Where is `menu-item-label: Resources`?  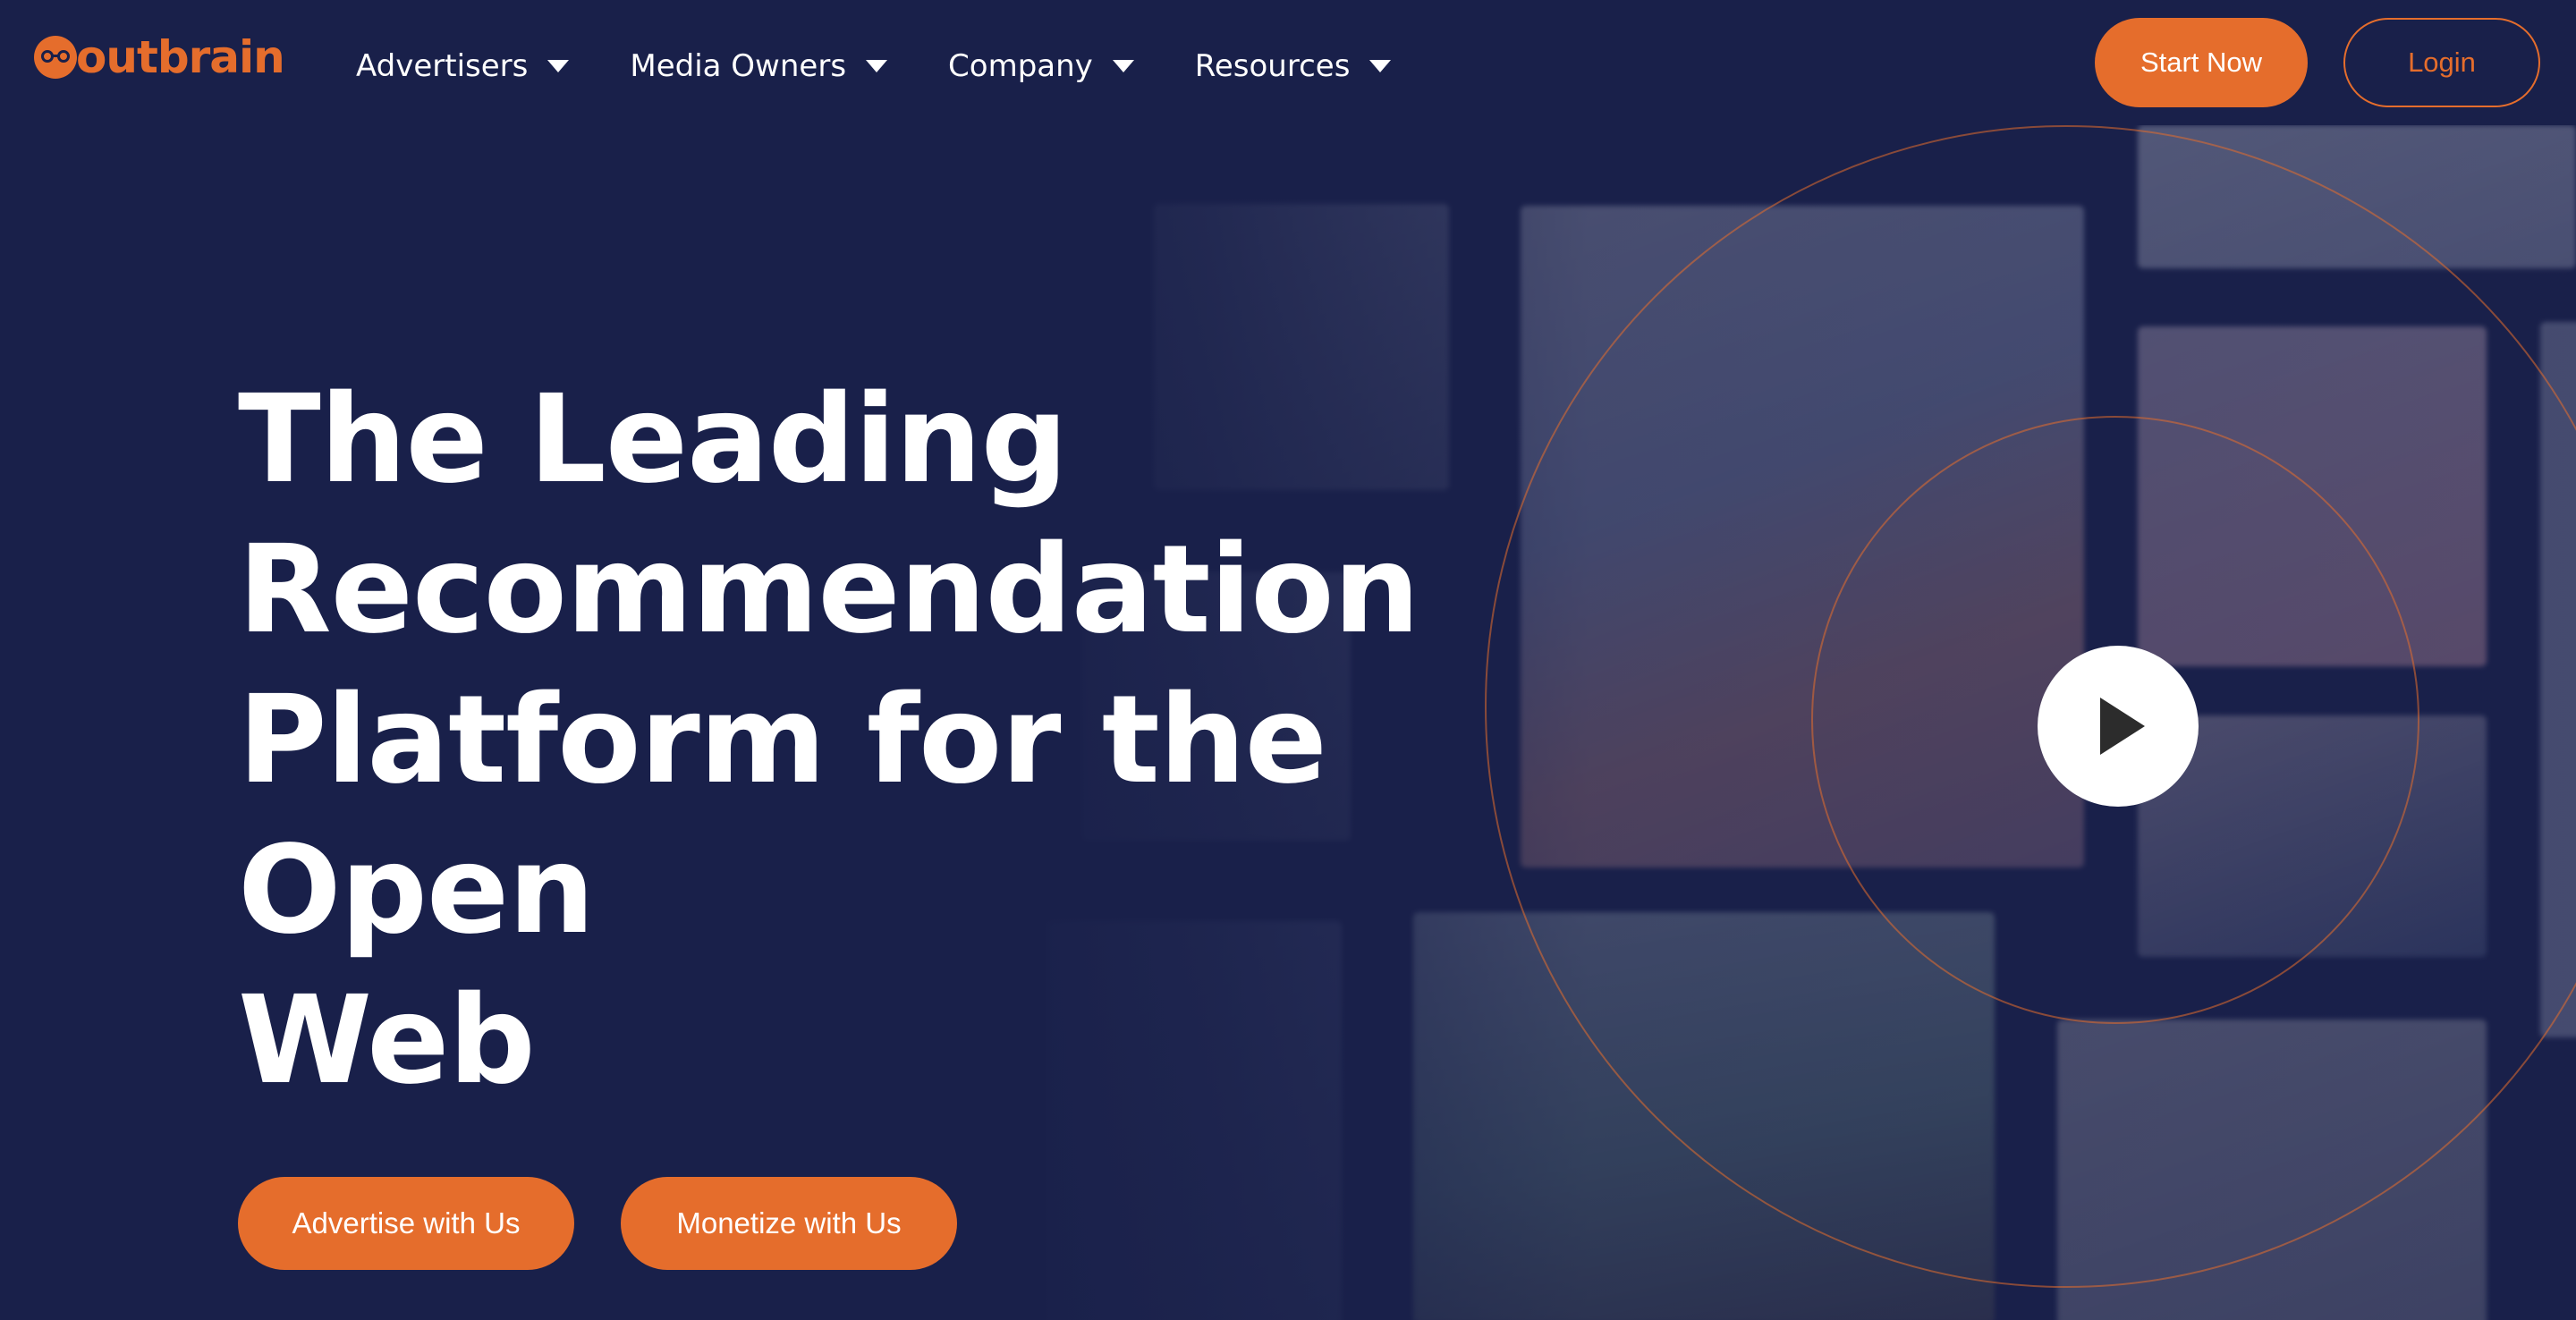
menu-item-label: Resources is located at coordinates (1272, 66).